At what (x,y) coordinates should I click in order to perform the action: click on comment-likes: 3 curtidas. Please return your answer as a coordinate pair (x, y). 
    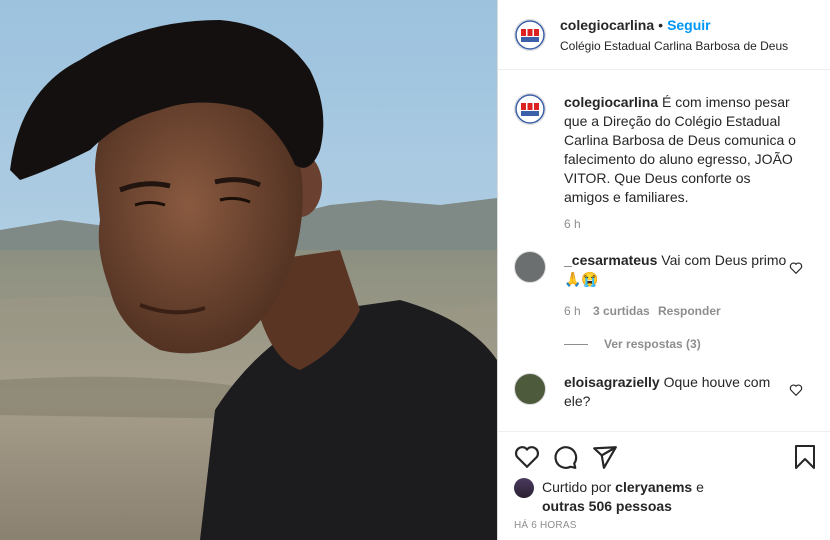
    Looking at the image, I should click on (621, 311).